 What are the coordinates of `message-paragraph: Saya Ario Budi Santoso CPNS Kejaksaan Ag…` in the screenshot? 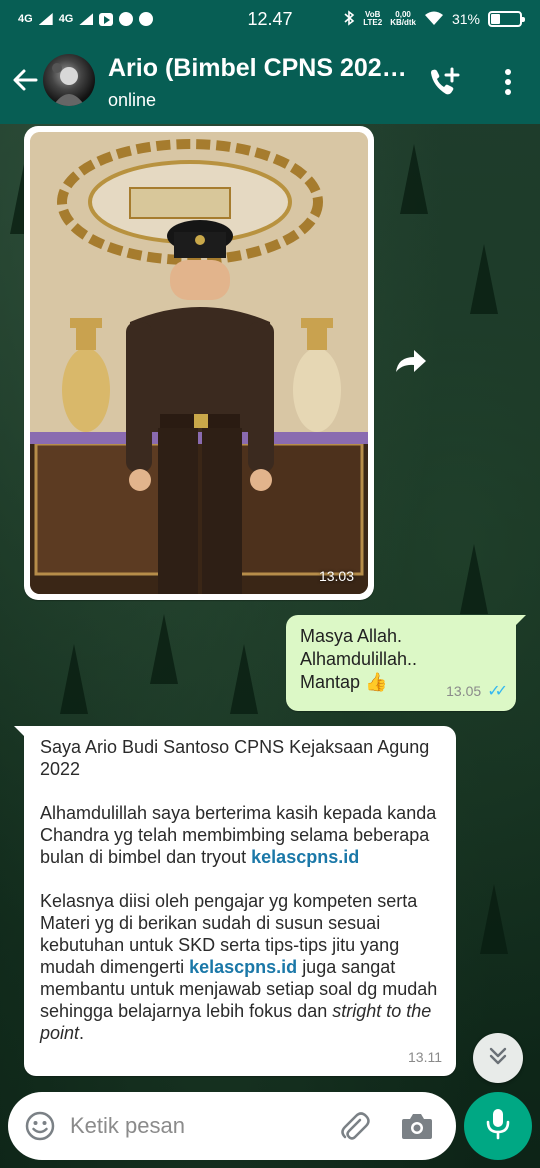 It's located at (235, 758).